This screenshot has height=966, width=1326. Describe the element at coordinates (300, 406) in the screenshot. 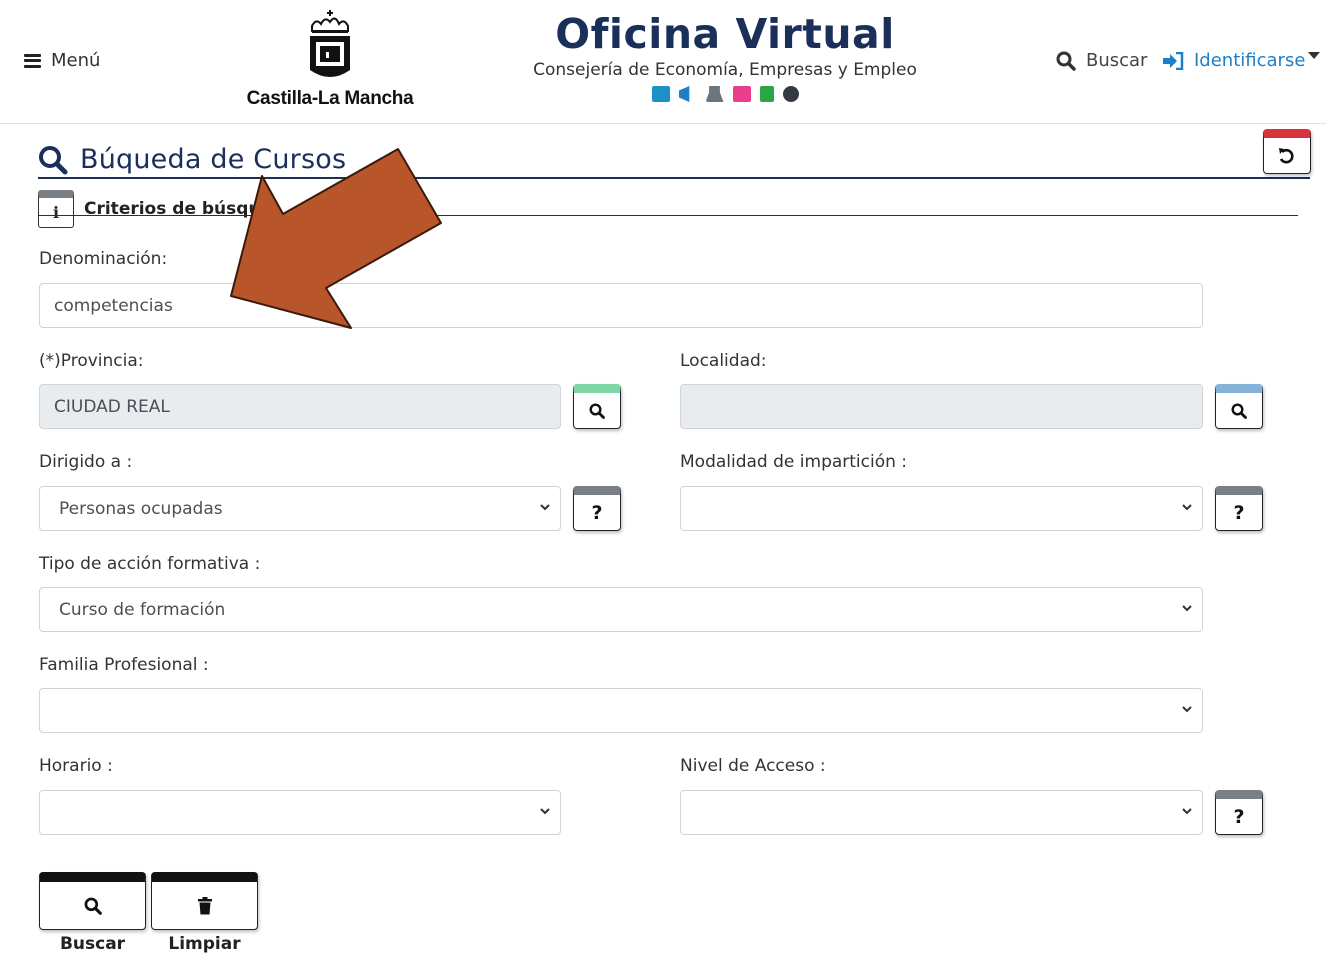

I see `provincia-input: CIUDAD REAL` at that location.